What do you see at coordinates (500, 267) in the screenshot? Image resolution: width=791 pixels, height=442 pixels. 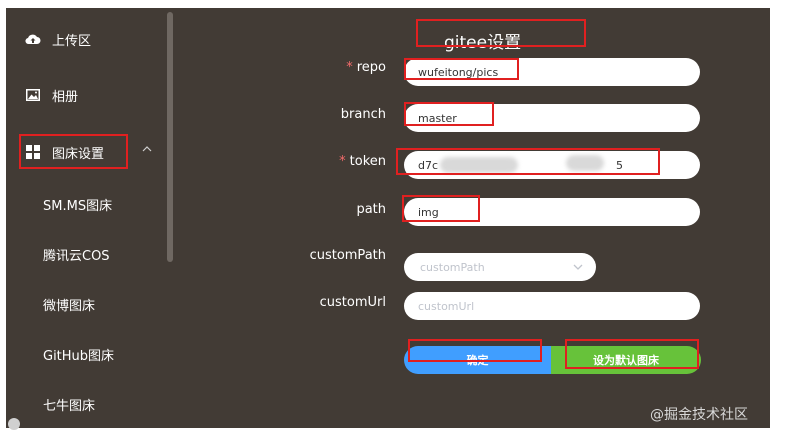 I see `custompath-select: customPath` at bounding box center [500, 267].